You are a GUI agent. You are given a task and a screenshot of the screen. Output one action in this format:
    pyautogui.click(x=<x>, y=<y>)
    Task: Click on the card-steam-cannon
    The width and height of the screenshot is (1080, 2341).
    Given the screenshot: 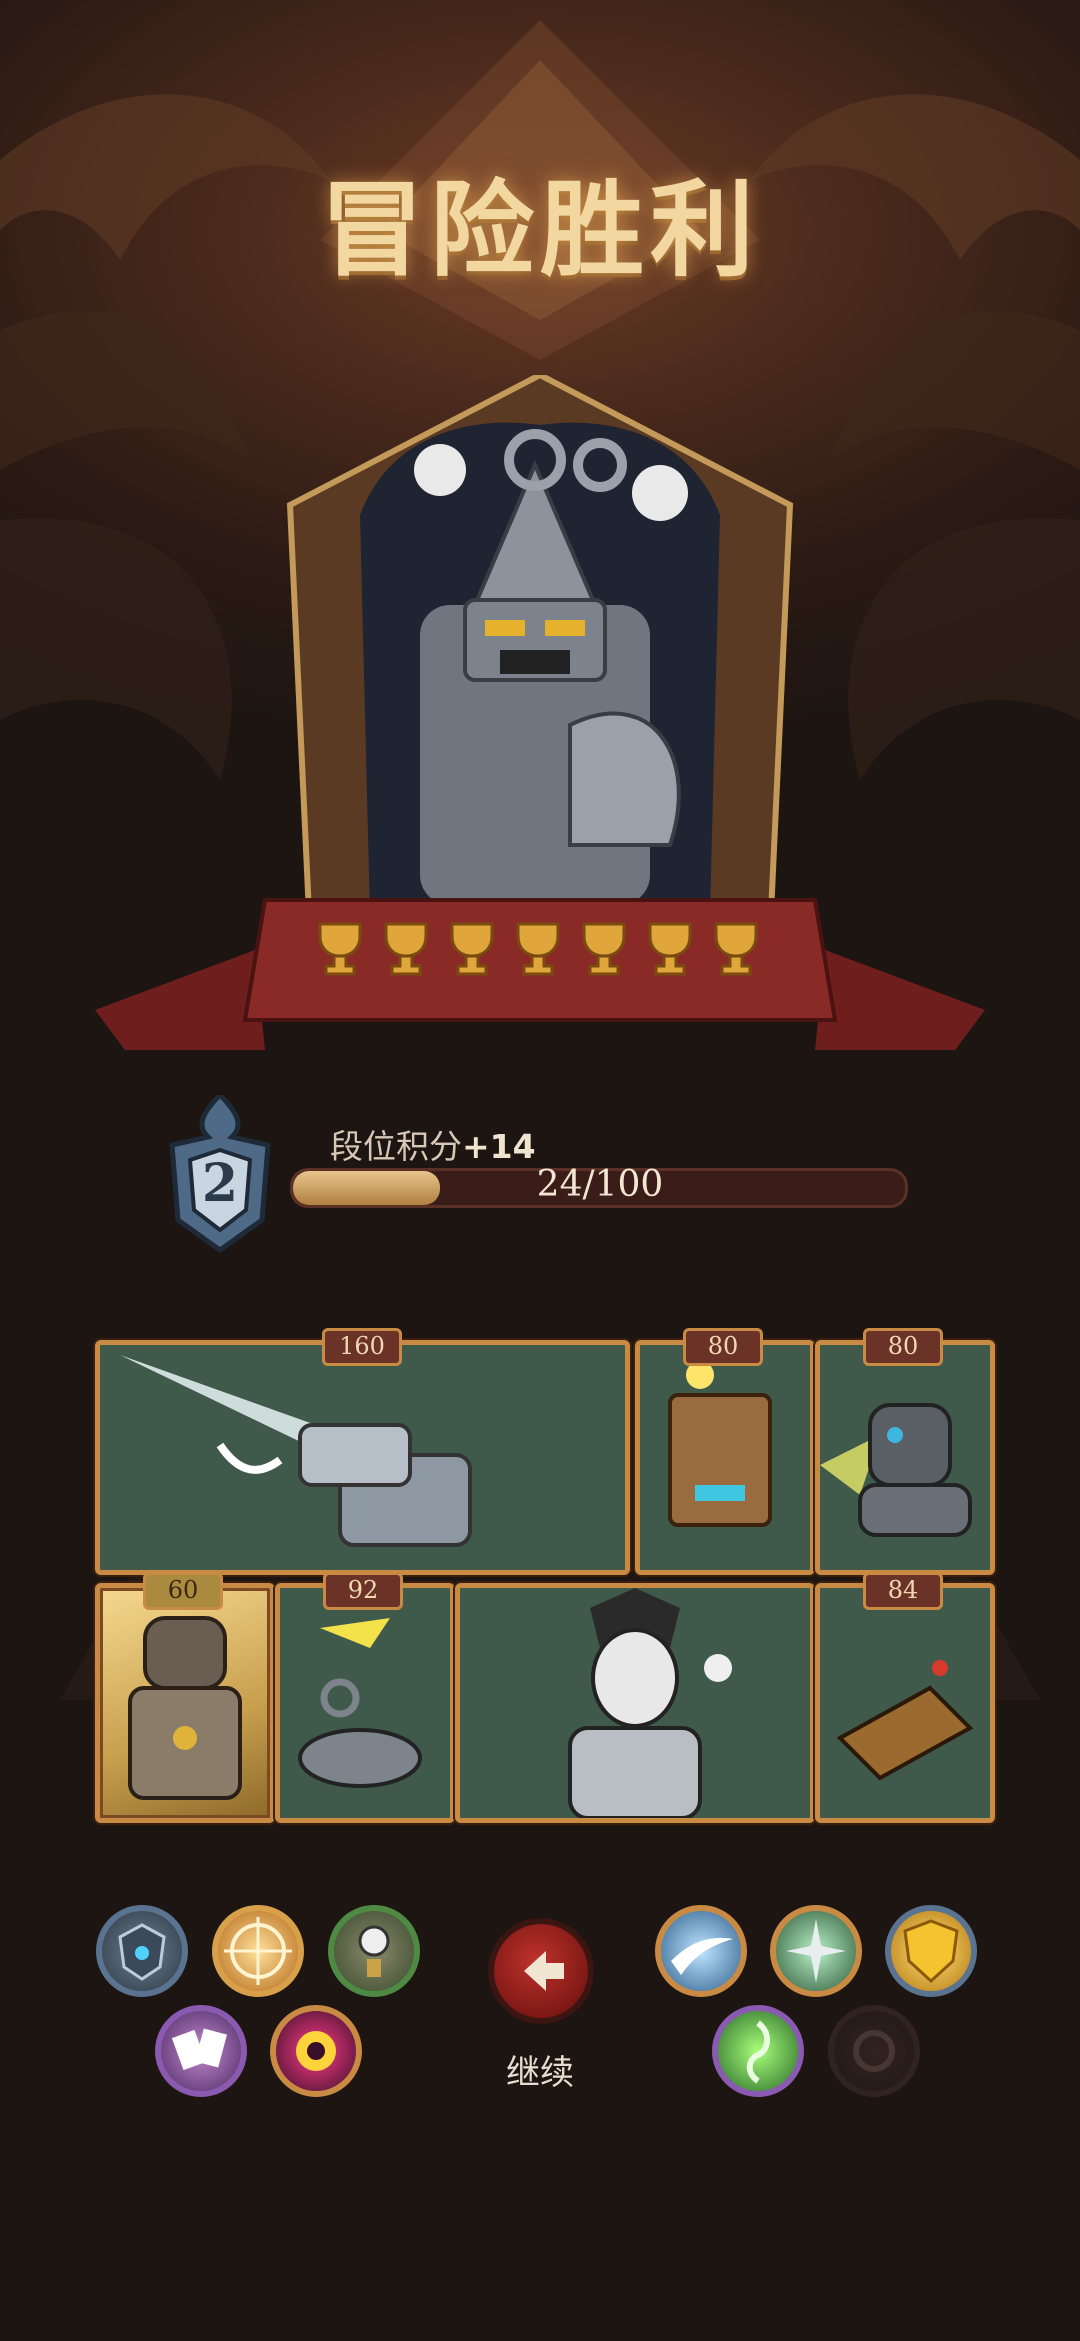 What is the action you would take?
    pyautogui.click(x=362, y=1457)
    